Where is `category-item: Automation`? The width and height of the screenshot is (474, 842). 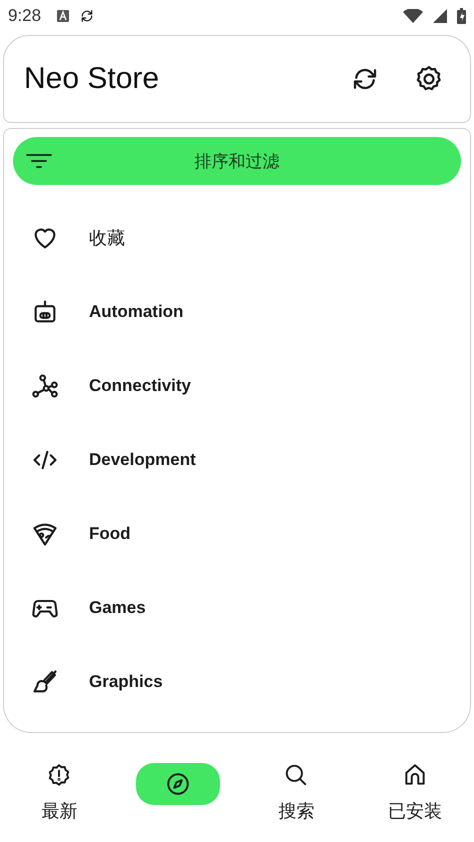
category-item: Automation is located at coordinates (237, 312).